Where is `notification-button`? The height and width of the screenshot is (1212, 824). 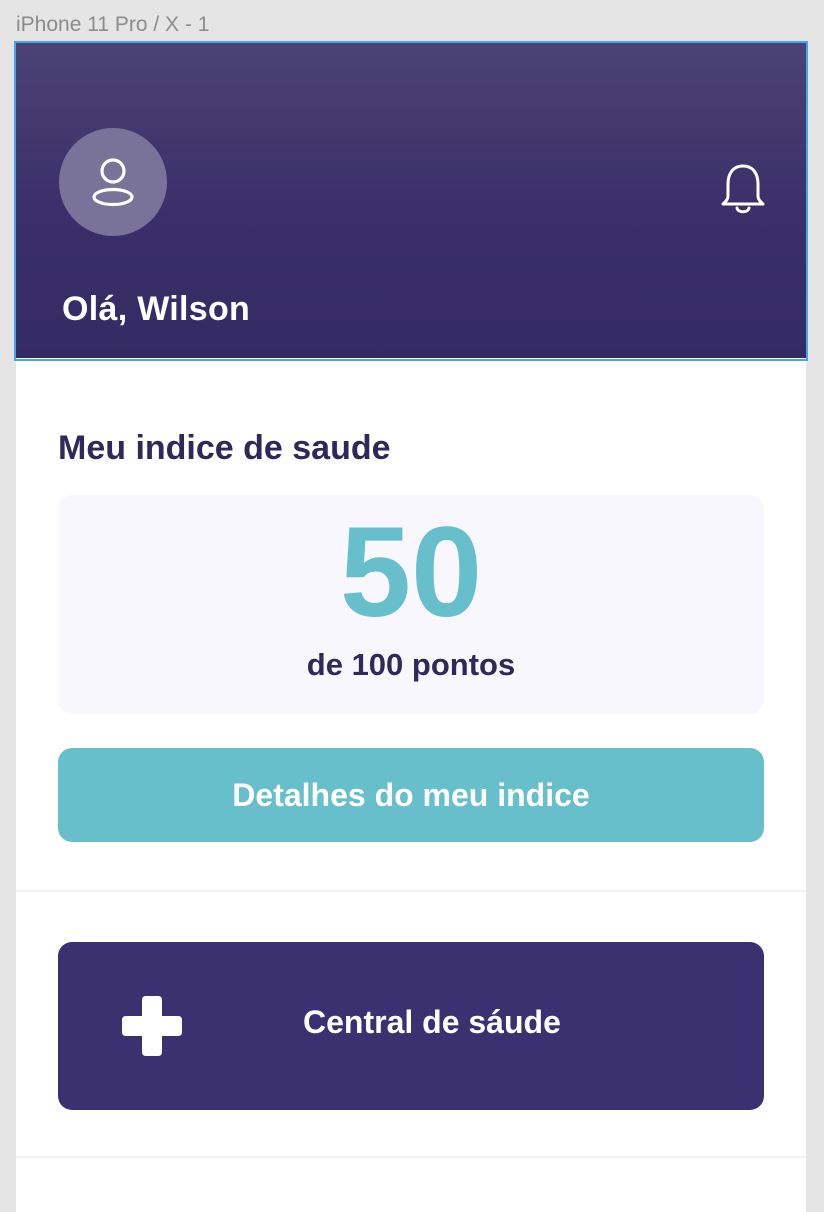
notification-button is located at coordinates (743, 190).